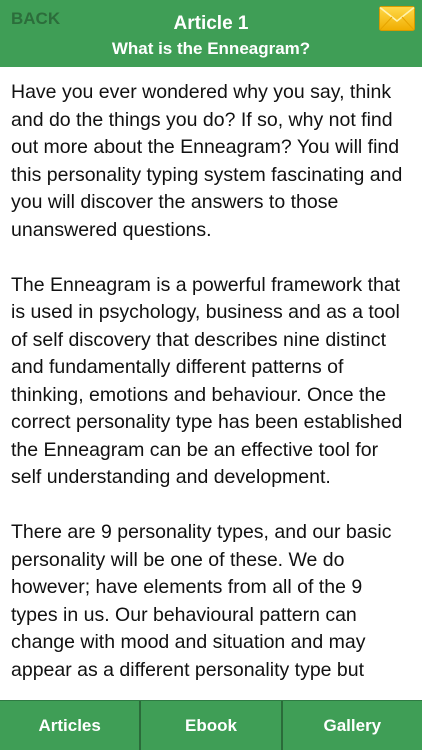  I want to click on page-subtitle: What is the Enneagram?, so click(211, 48).